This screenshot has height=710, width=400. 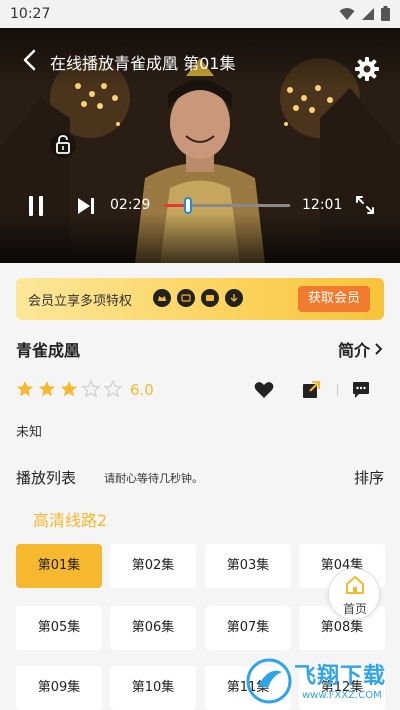 I want to click on back-arrow-icon, so click(x=30, y=60).